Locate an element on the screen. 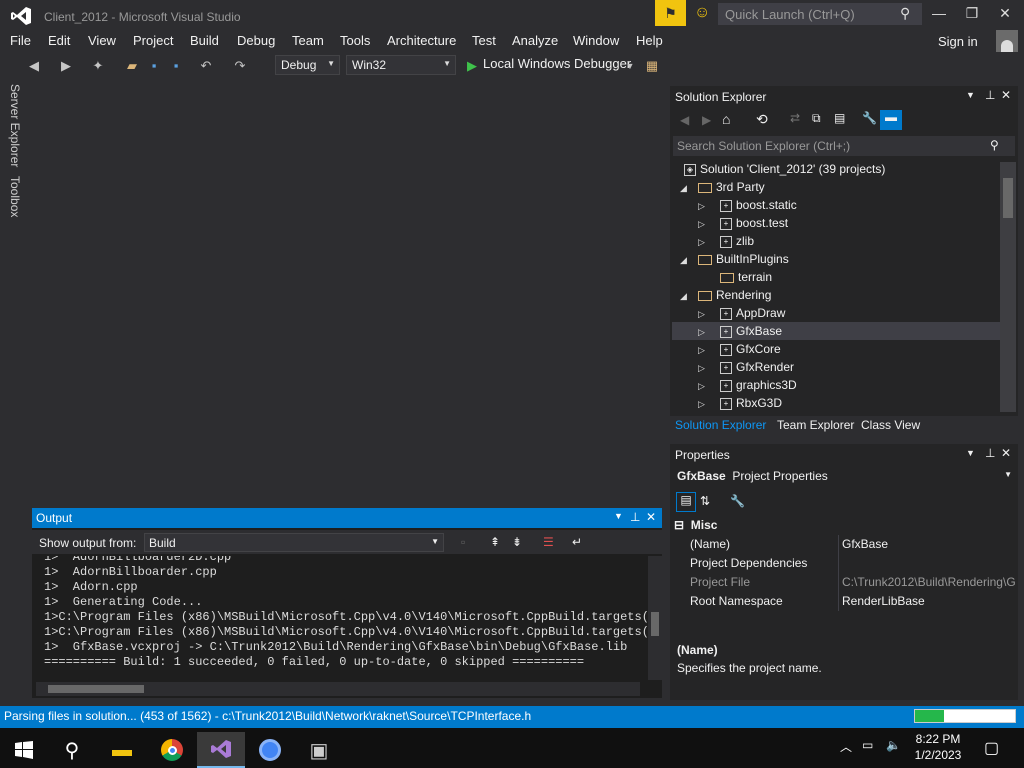 The image size is (1024, 768). tab-toolbox: Toolbox is located at coordinates (15, 196).